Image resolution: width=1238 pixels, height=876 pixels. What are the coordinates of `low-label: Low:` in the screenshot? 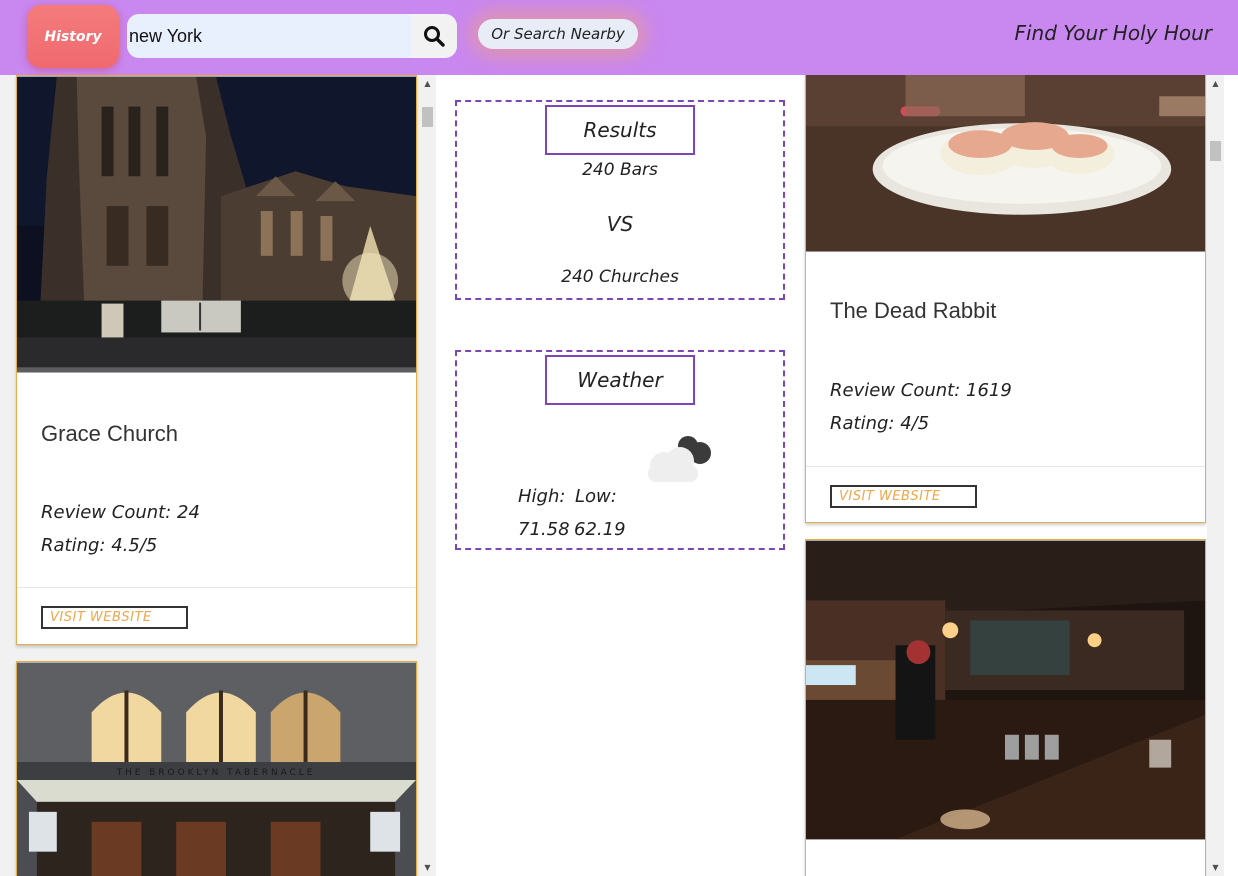 It's located at (596, 496).